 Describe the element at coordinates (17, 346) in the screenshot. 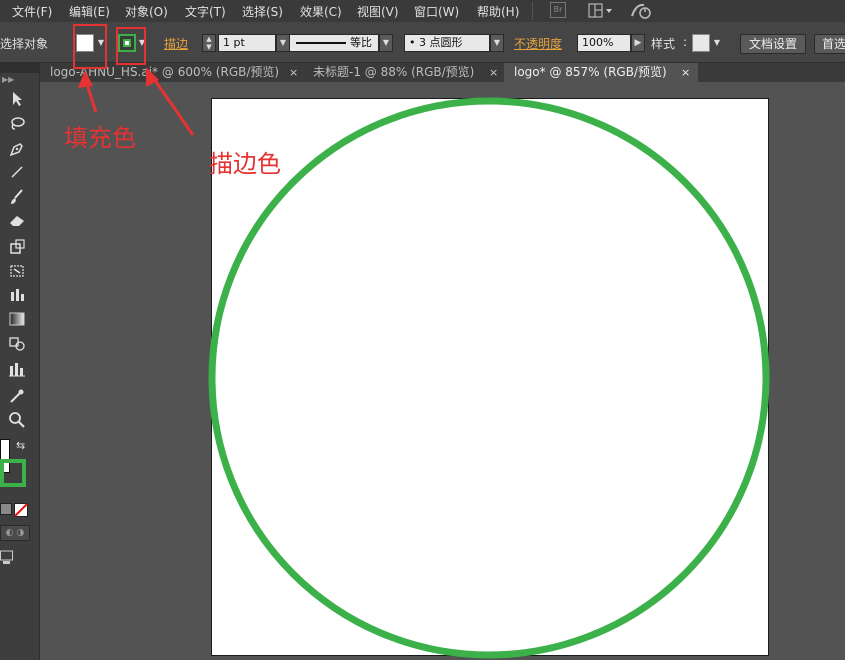

I see `blend-tool-icon` at that location.